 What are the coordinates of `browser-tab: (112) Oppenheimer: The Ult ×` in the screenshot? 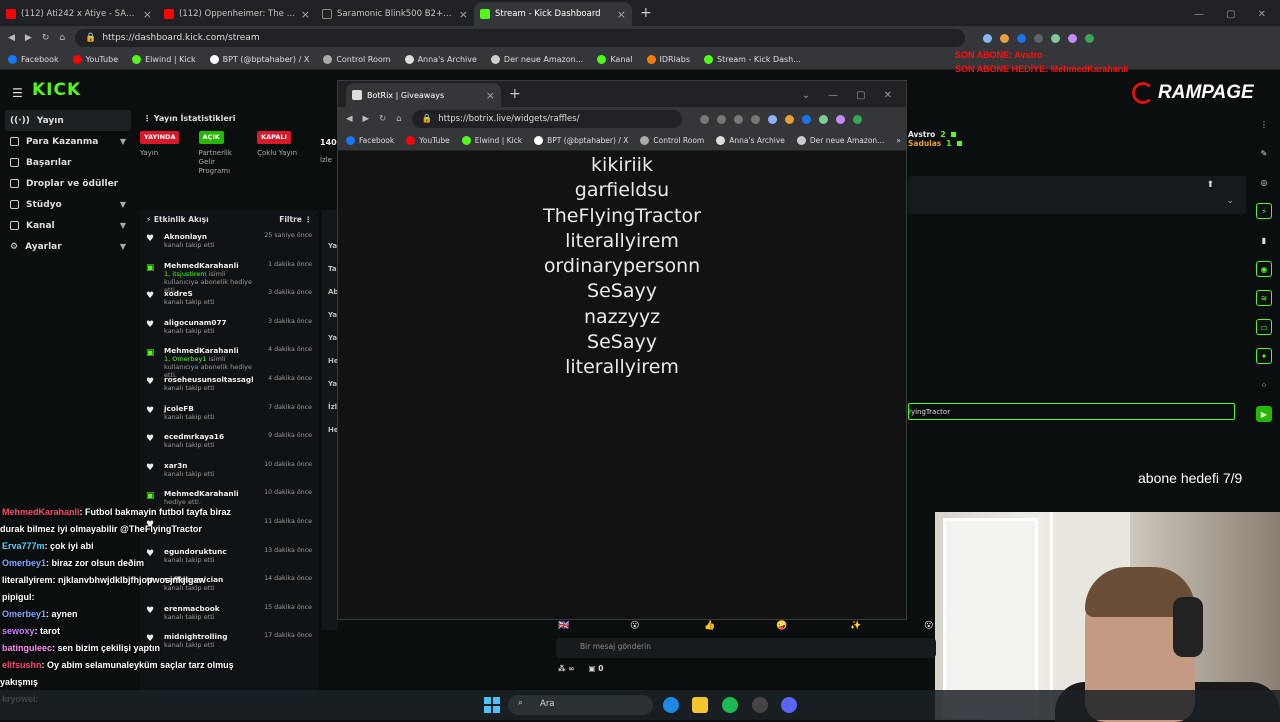 It's located at (237, 14).